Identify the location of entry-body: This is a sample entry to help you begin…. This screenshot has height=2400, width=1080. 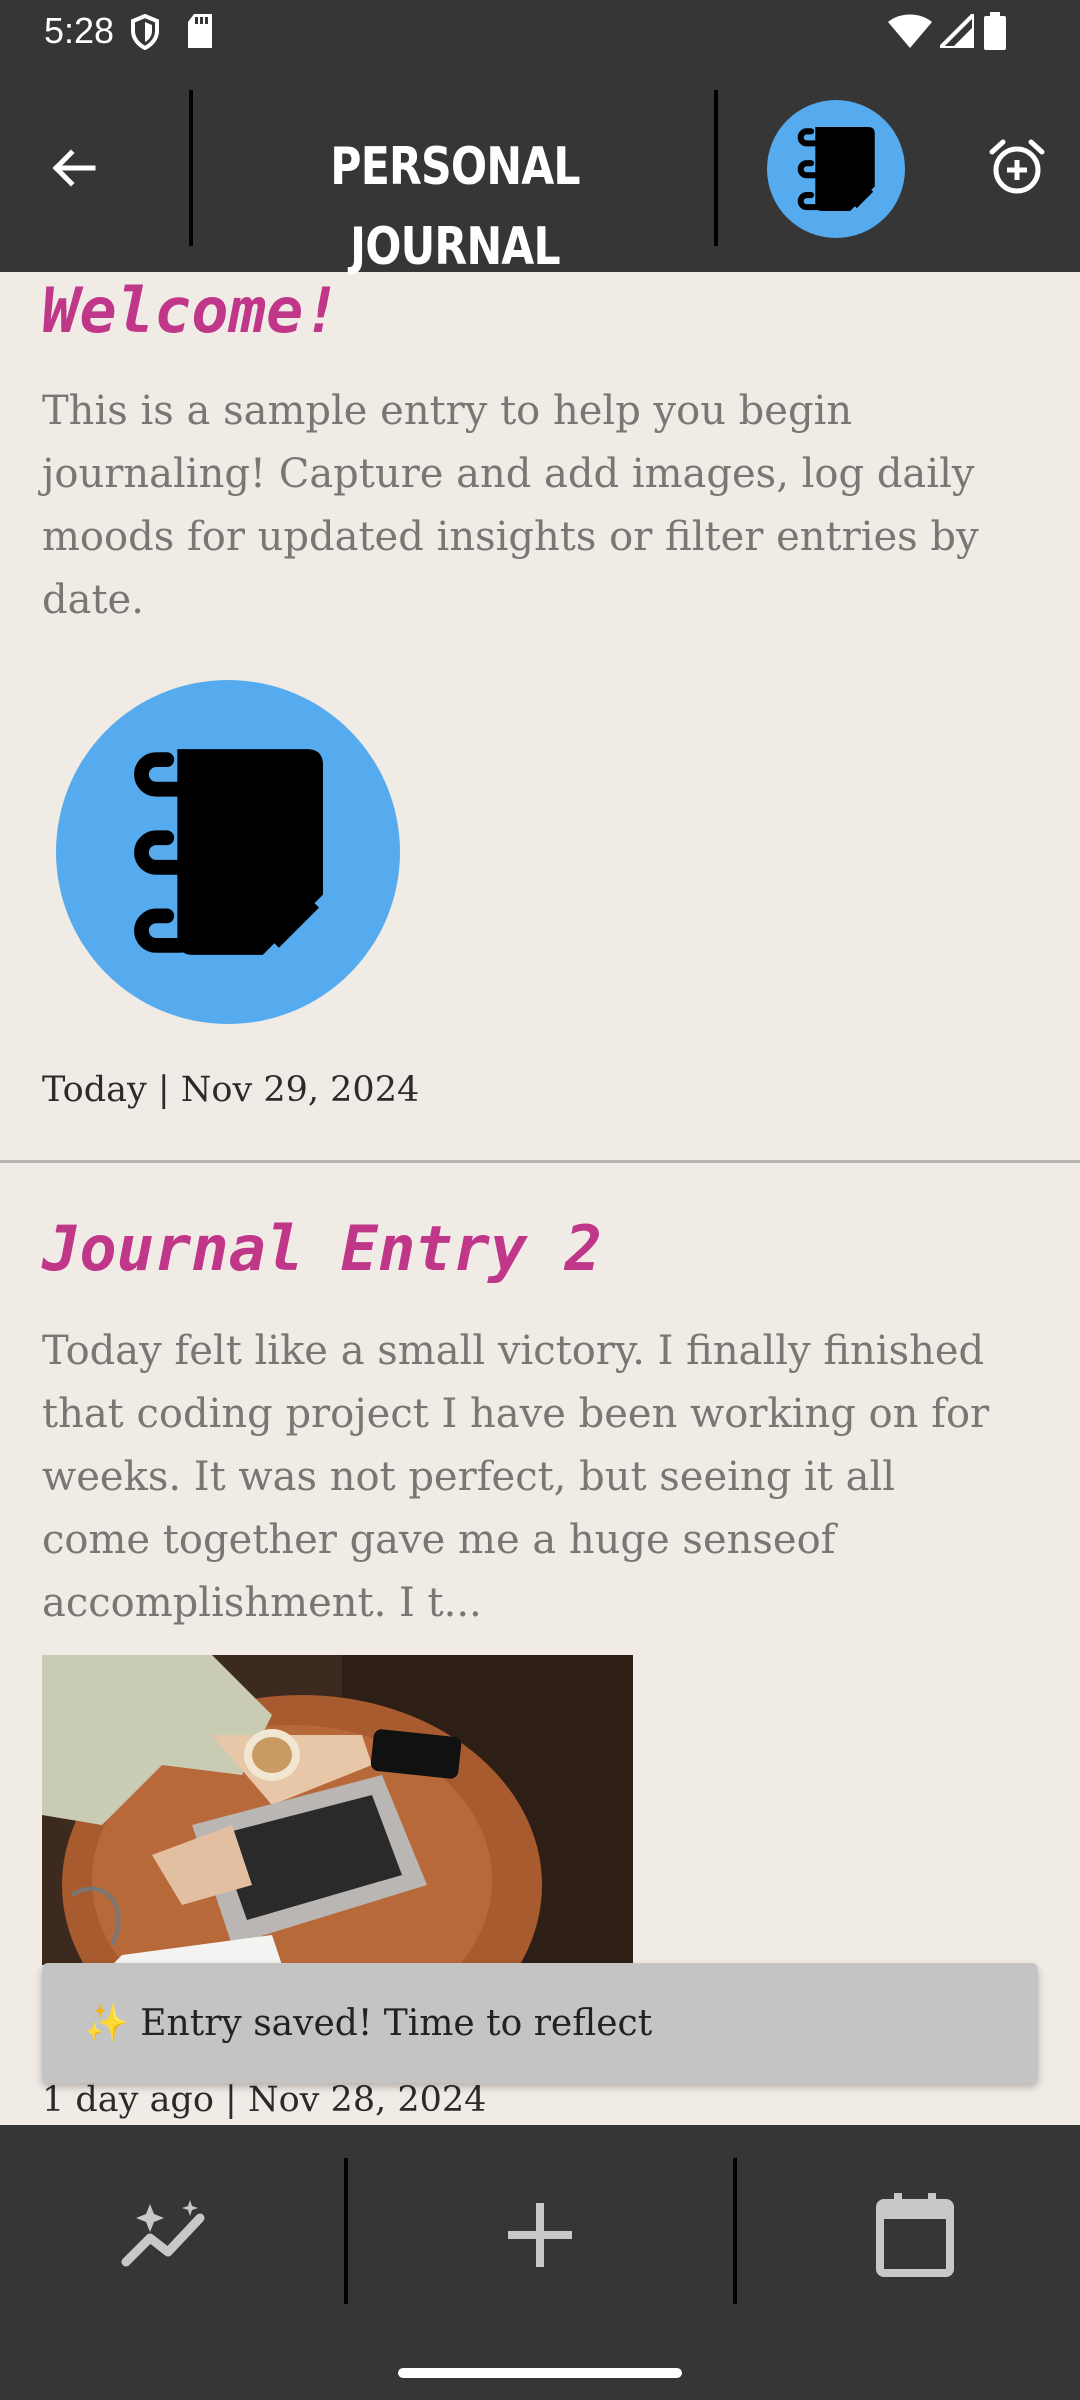
(510, 505).